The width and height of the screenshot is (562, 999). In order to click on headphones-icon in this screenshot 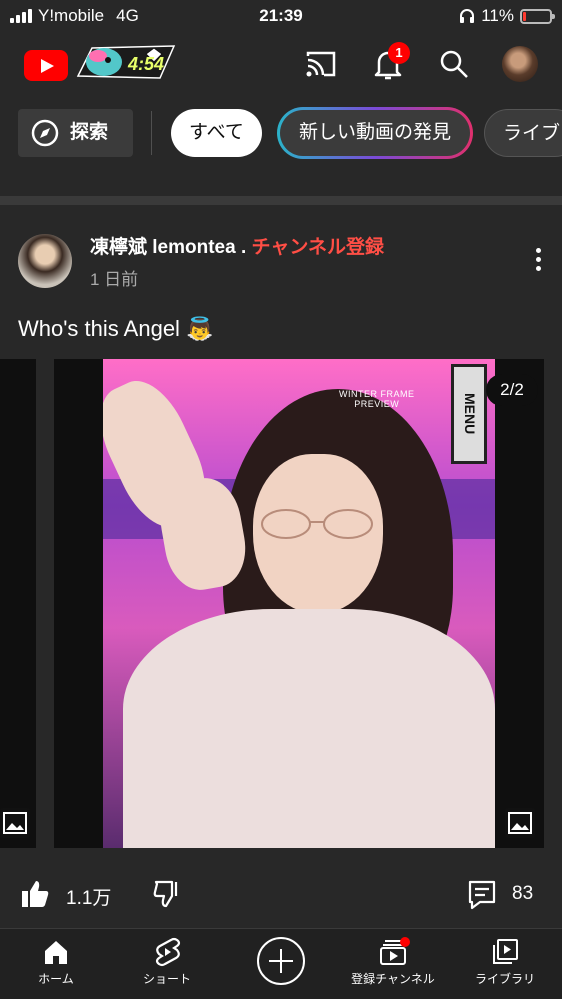, I will do `click(467, 16)`.